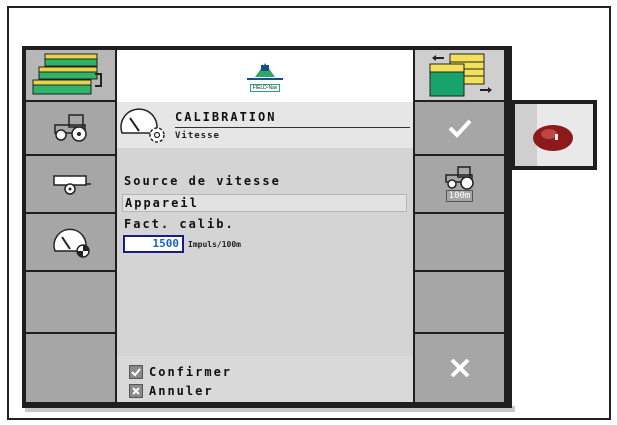 Image resolution: width=617 pixels, height=425 pixels. I want to click on layout-toggle-button, so click(70, 76).